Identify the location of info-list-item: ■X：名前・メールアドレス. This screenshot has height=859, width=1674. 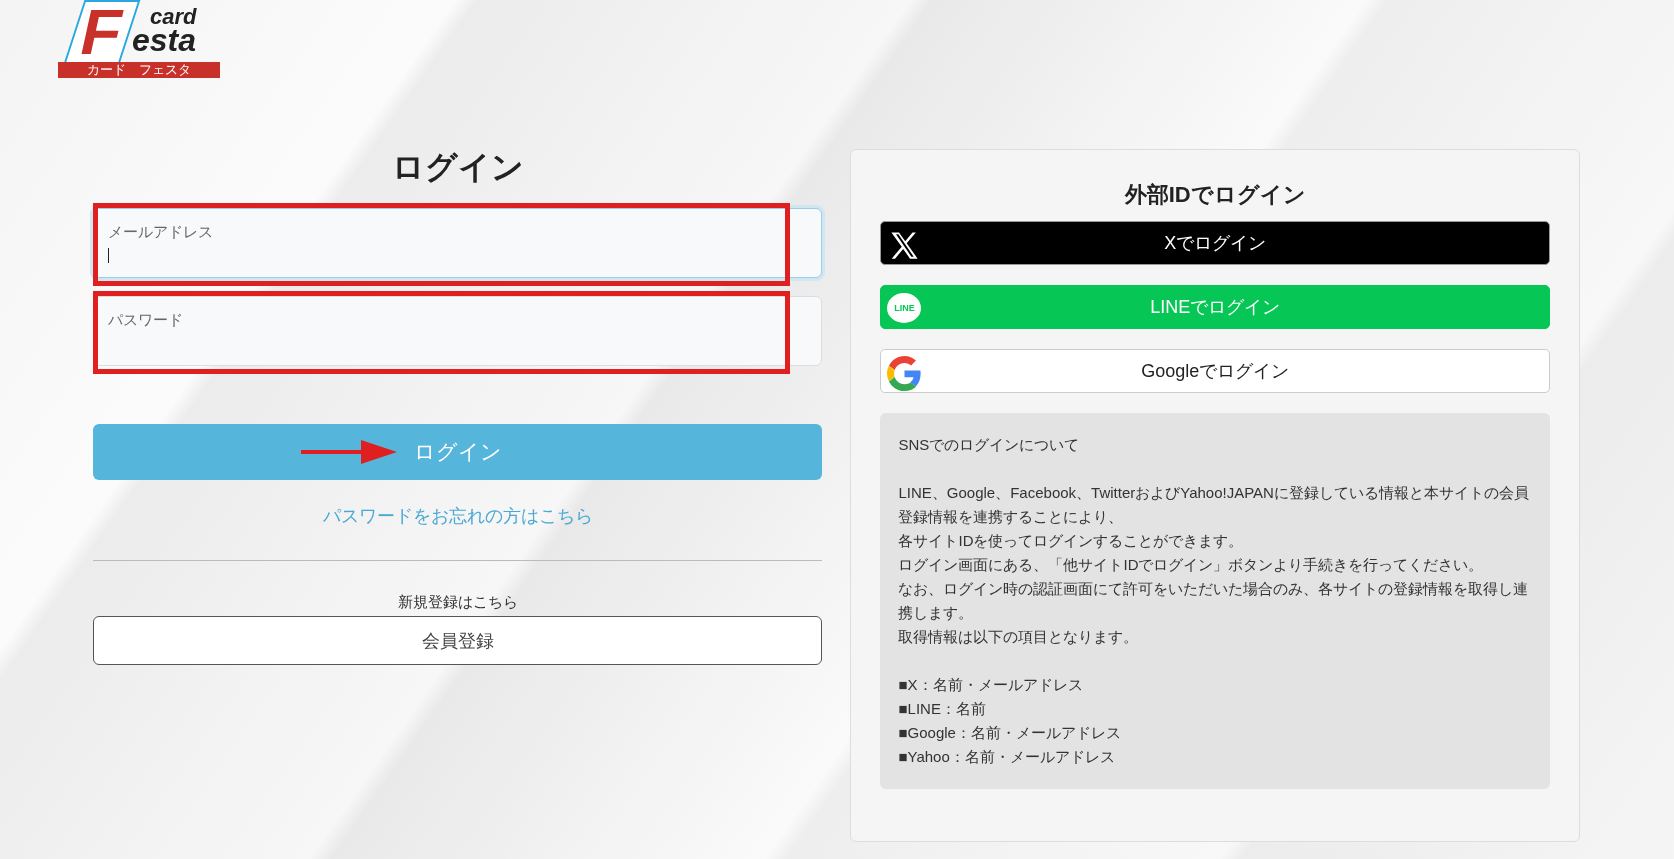
(991, 685).